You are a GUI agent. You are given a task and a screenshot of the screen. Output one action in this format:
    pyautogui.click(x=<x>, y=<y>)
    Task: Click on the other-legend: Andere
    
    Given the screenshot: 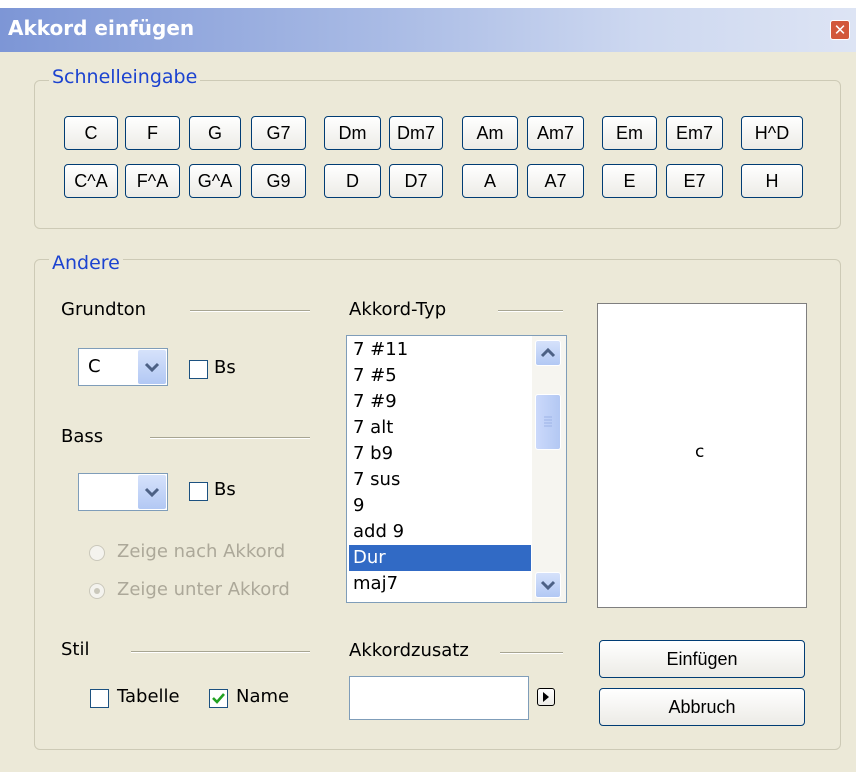 What is the action you would take?
    pyautogui.click(x=86, y=263)
    